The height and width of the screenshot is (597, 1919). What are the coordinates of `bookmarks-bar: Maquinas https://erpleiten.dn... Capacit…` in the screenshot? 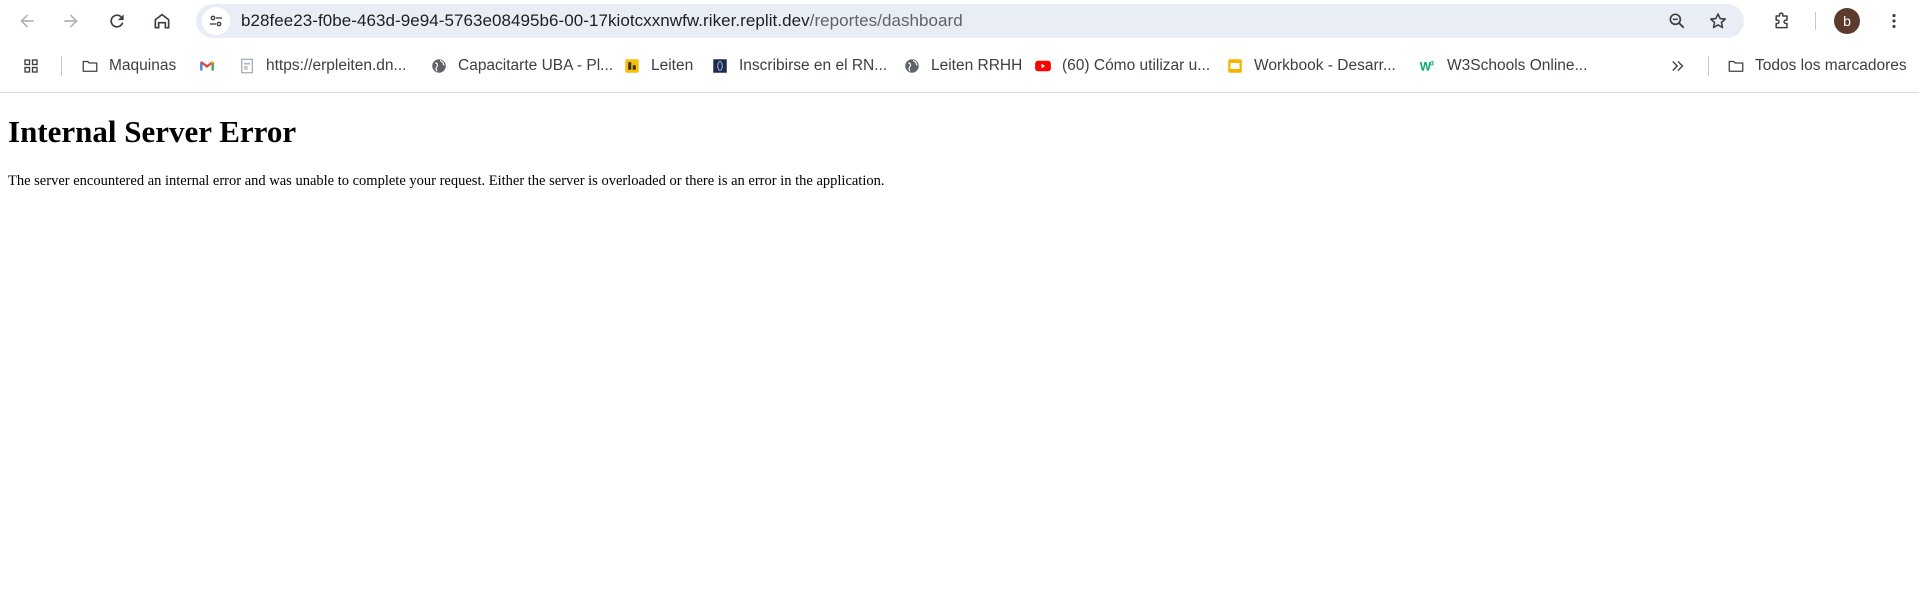 It's located at (959, 67).